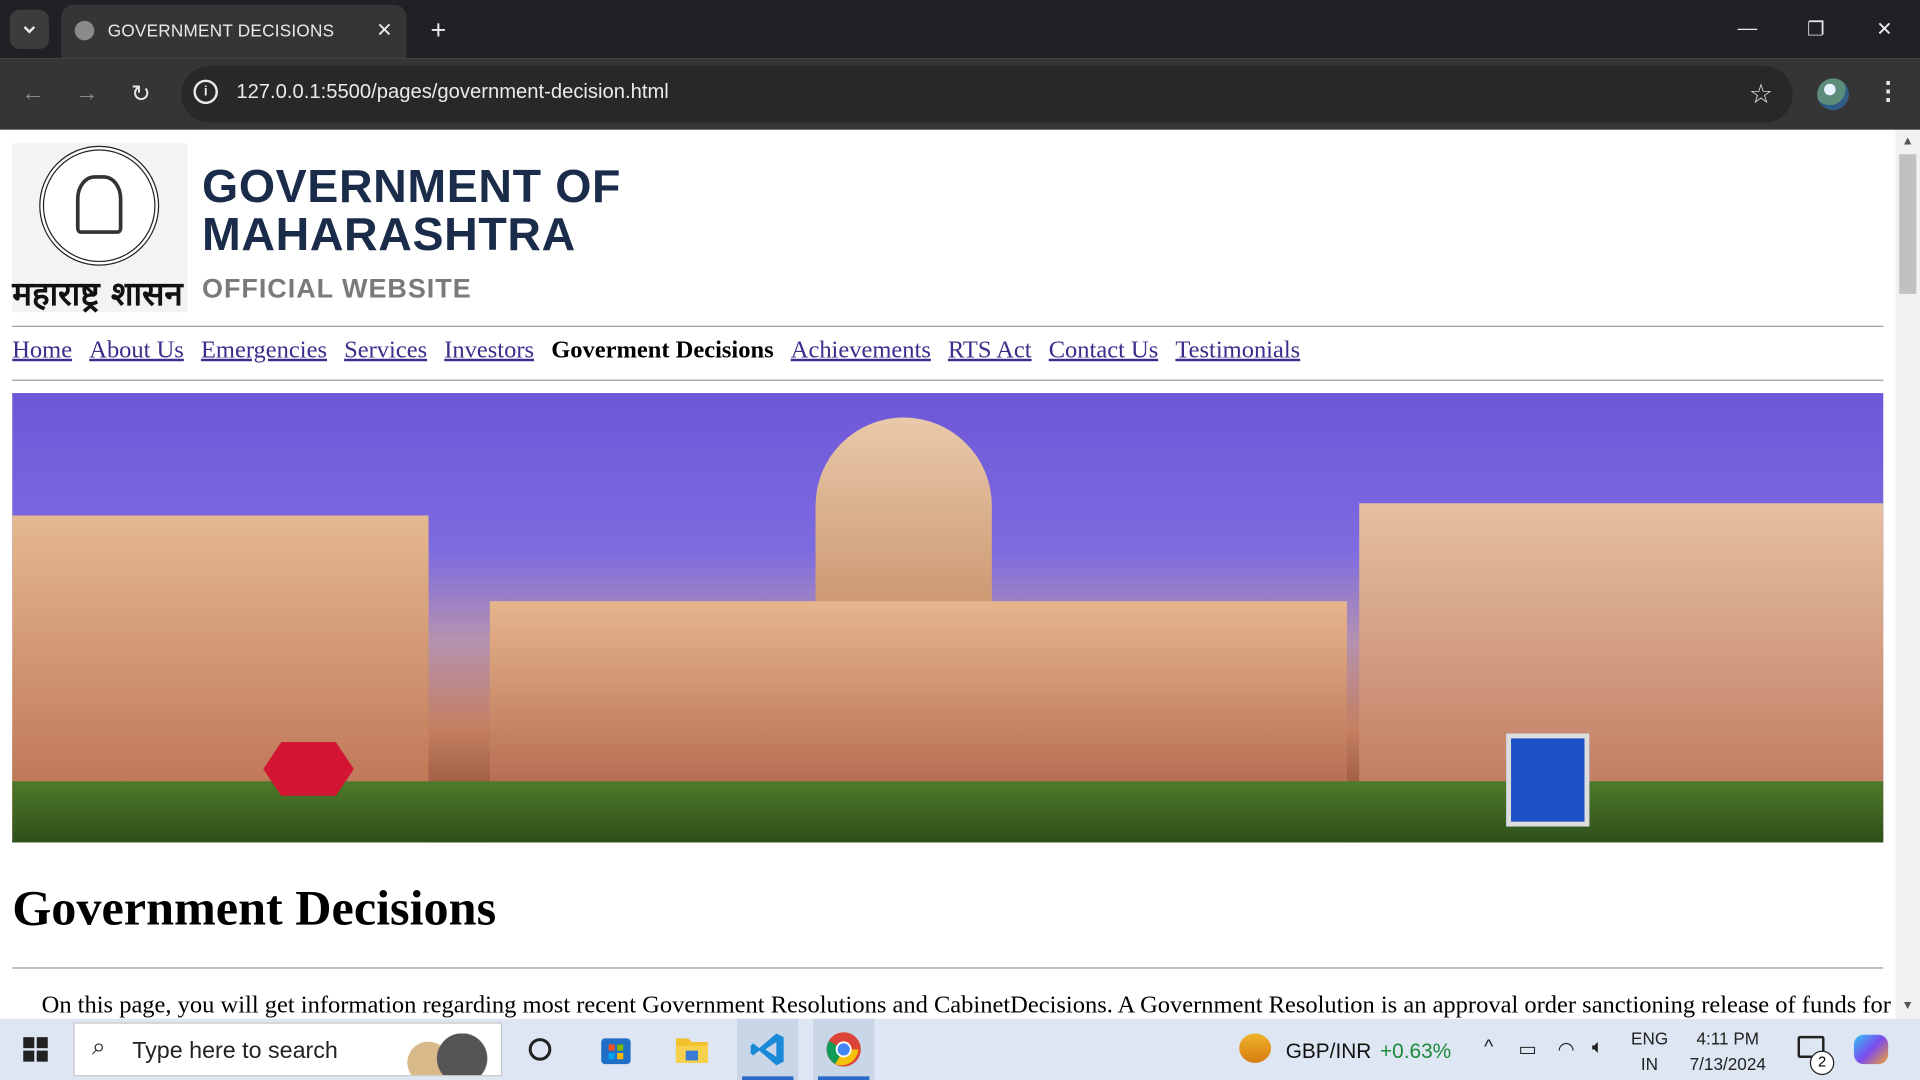 The image size is (1920, 1080). Describe the element at coordinates (35, 1049) in the screenshot. I see `windows-start-icon` at that location.